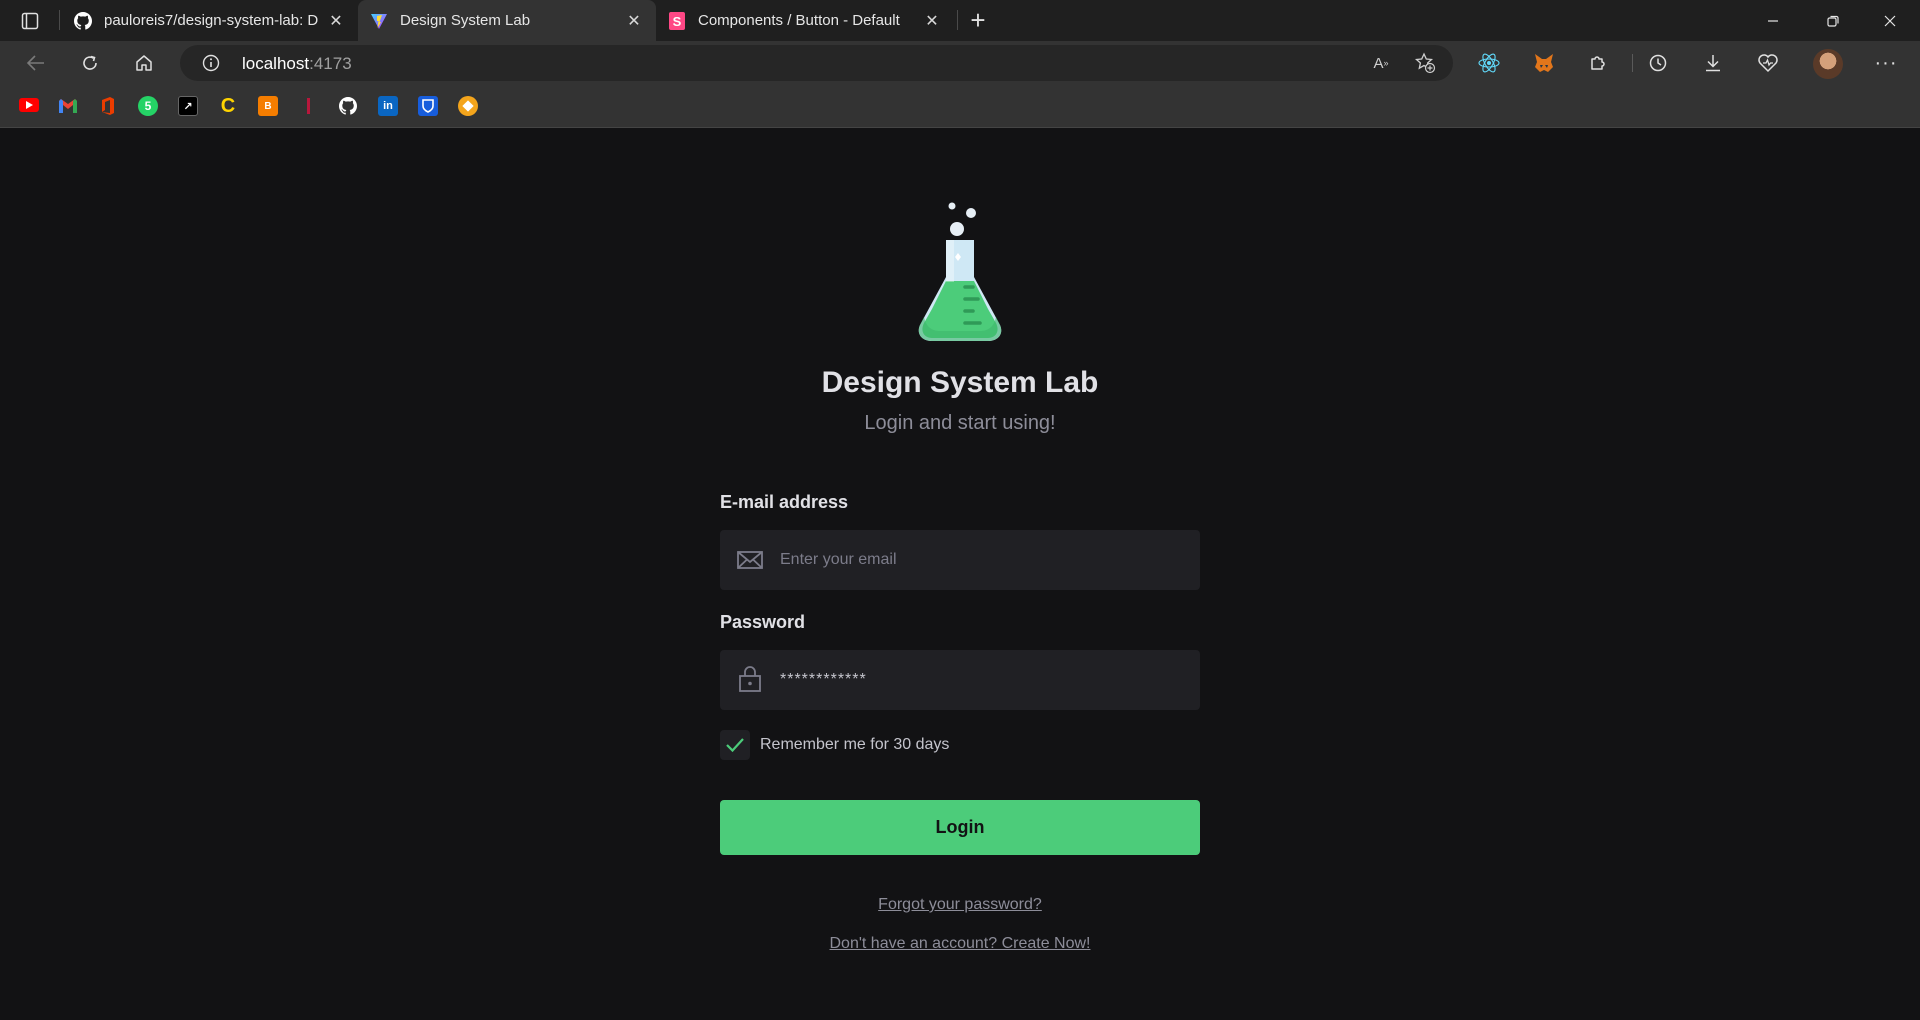 Image resolution: width=1920 pixels, height=1020 pixels. Describe the element at coordinates (1381, 63) in the screenshot. I see `read-aloud-icon: A»` at that location.